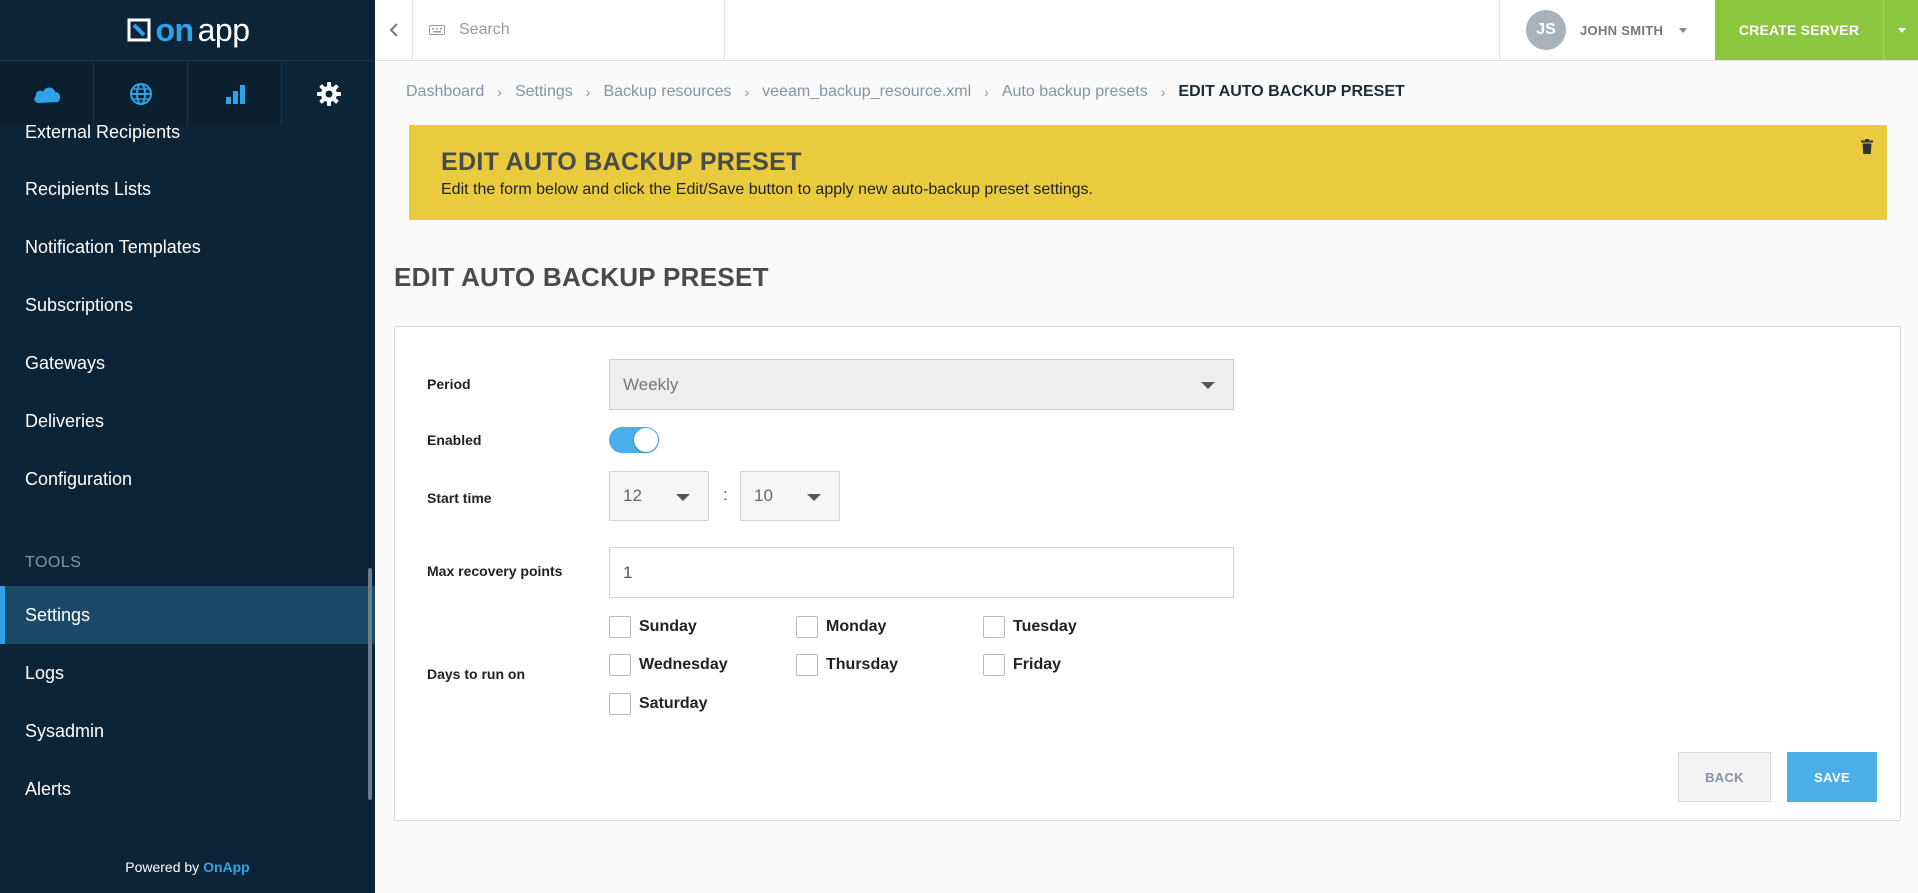 This screenshot has height=893, width=1918. What do you see at coordinates (620, 704) in the screenshot?
I see `checkbox-saturday` at bounding box center [620, 704].